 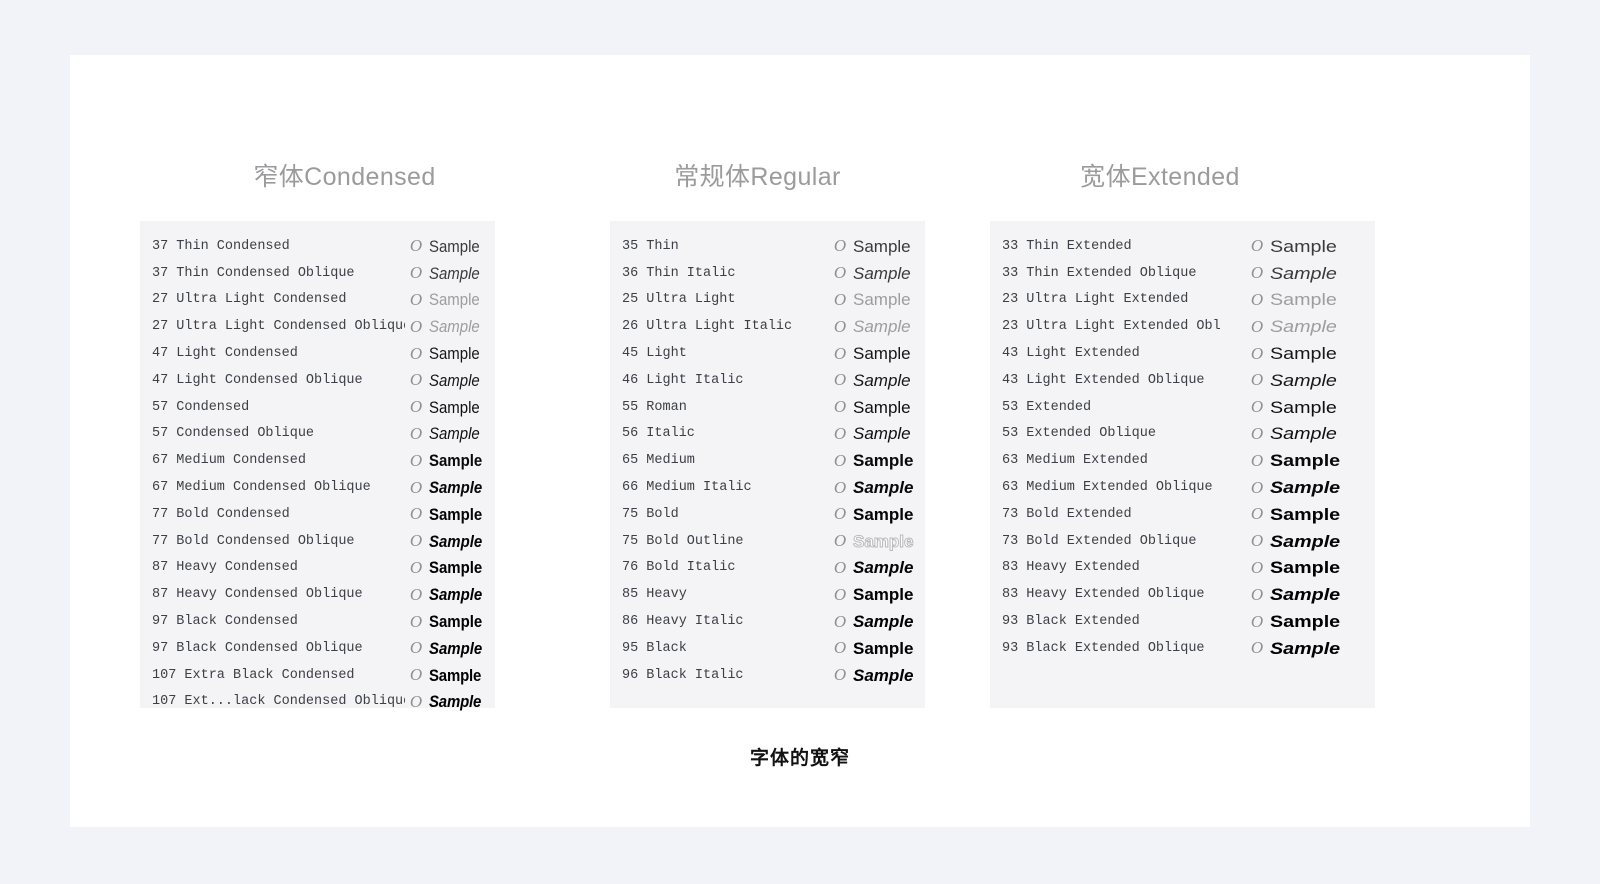 What do you see at coordinates (317, 300) in the screenshot?
I see `font-list-item: 27 Ultra Light Condensed O Sample` at bounding box center [317, 300].